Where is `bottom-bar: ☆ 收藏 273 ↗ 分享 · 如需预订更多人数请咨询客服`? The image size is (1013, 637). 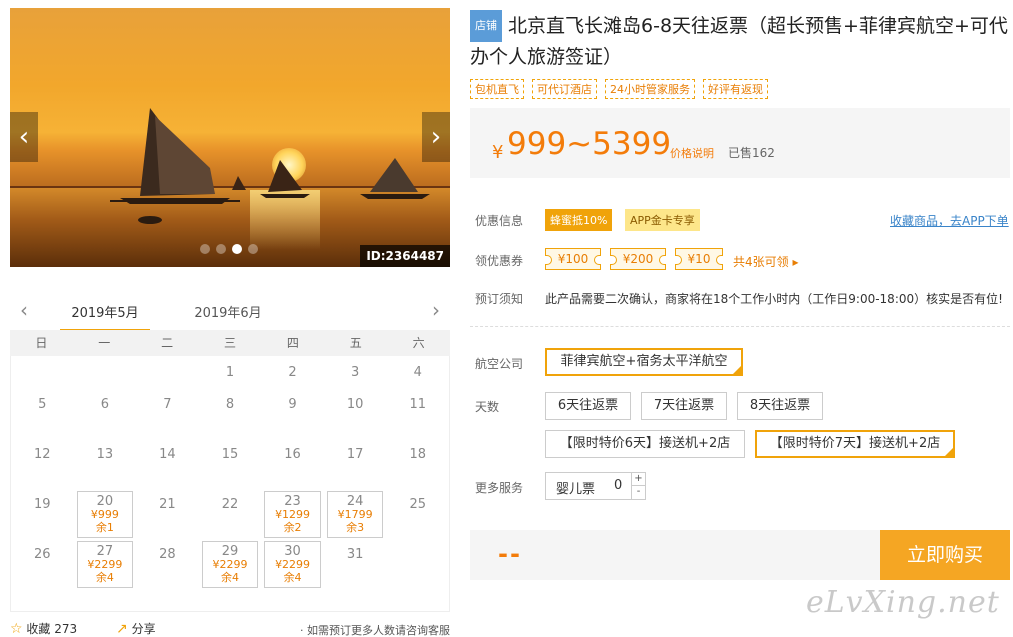 bottom-bar: ☆ 收藏 273 ↗ 分享 · 如需预订更多人数请咨询客服 is located at coordinates (230, 627).